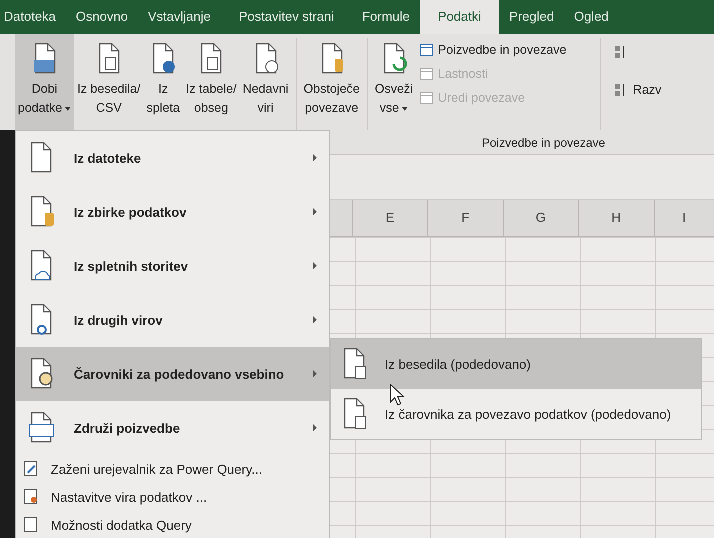 This screenshot has height=538, width=714. What do you see at coordinates (390, 218) in the screenshot?
I see `column-header: E` at bounding box center [390, 218].